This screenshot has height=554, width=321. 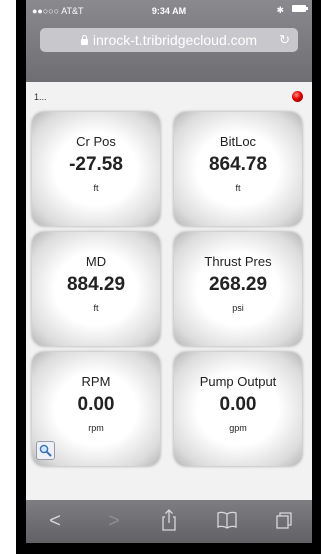 I want to click on reload-icon: ↻, so click(x=284, y=40).